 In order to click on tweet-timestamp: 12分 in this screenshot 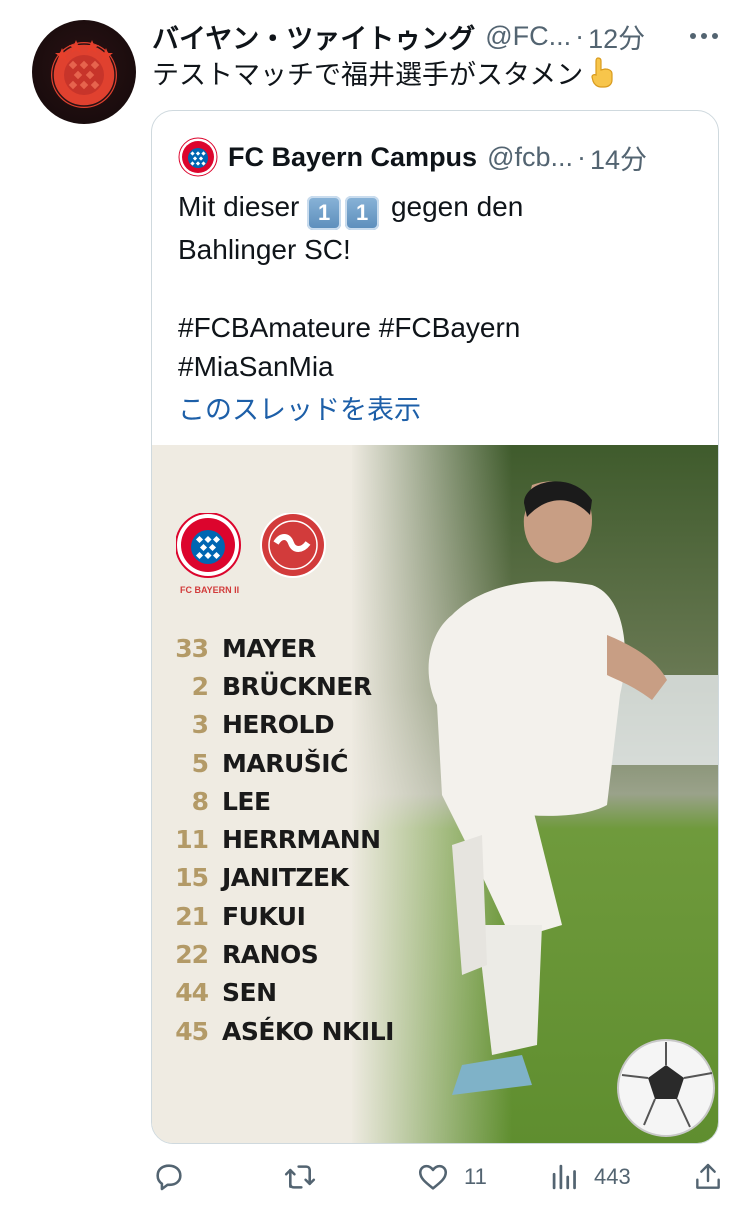, I will do `click(616, 36)`.